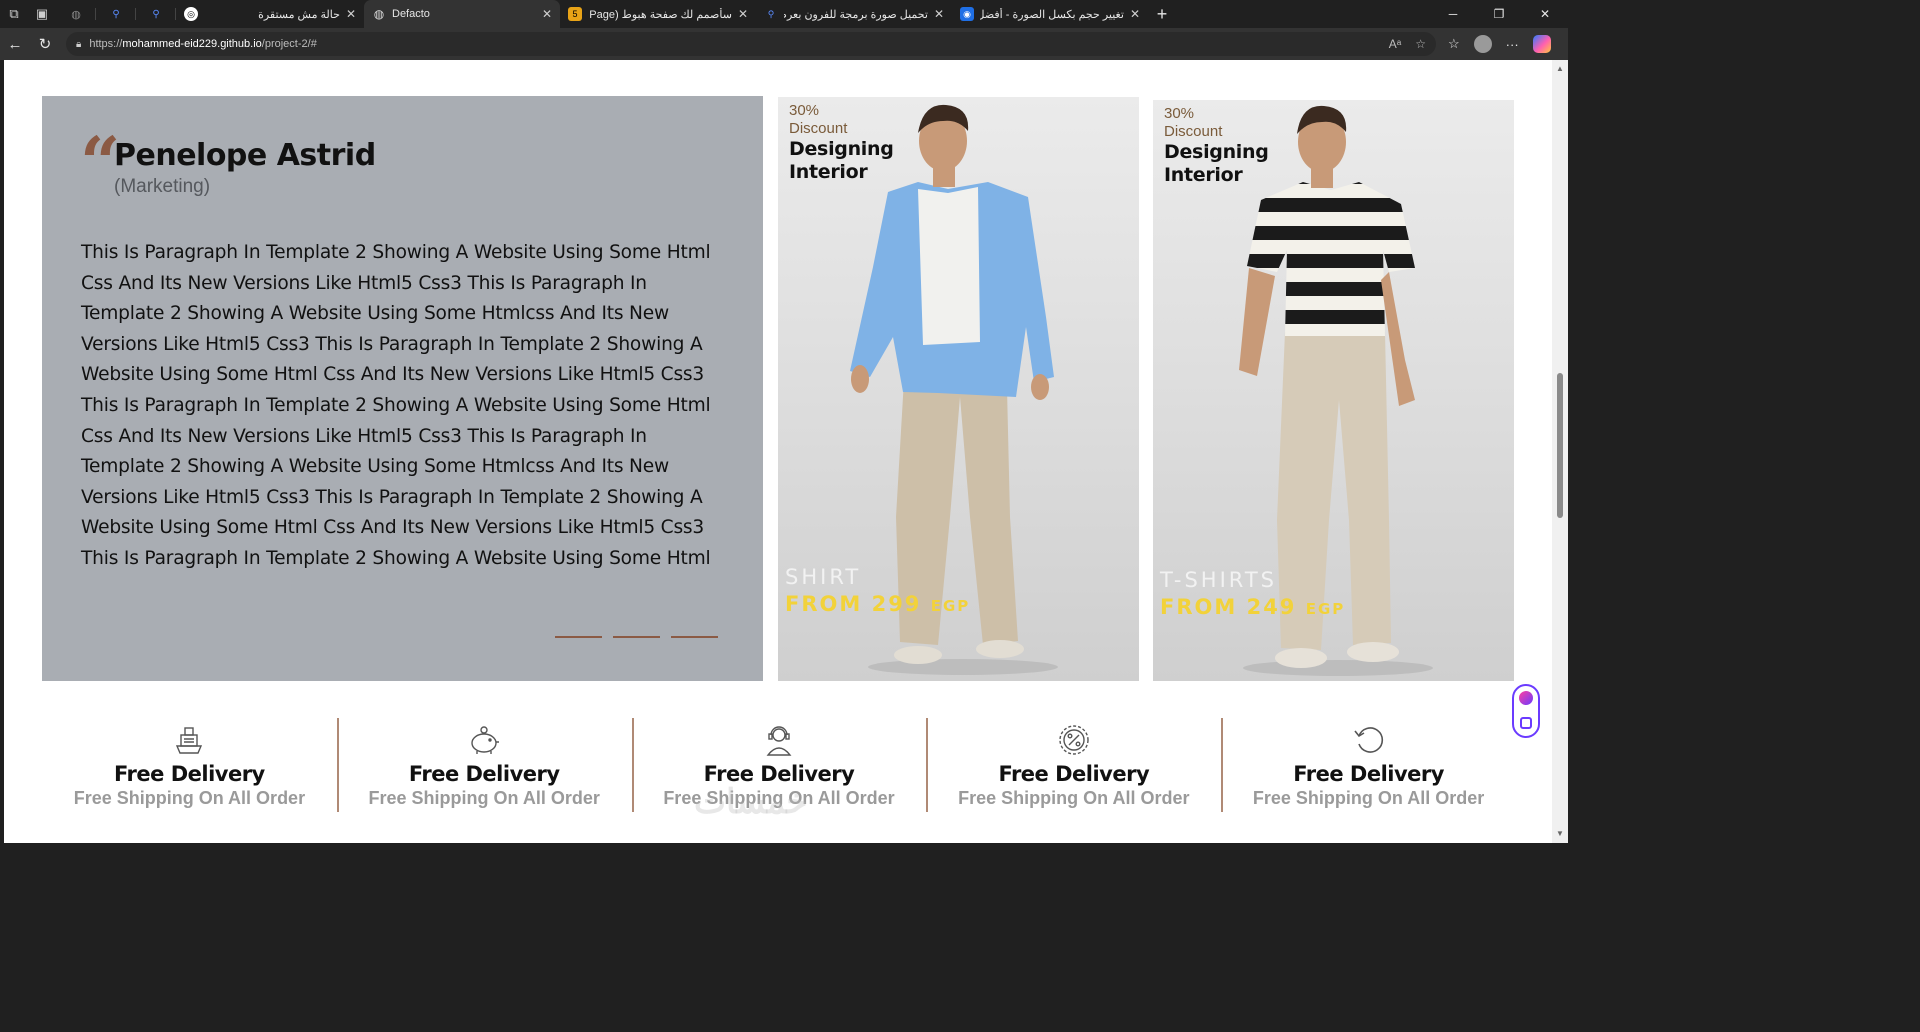 Image resolution: width=1920 pixels, height=1032 pixels. What do you see at coordinates (1526, 711) in the screenshot?
I see `floating-widget` at bounding box center [1526, 711].